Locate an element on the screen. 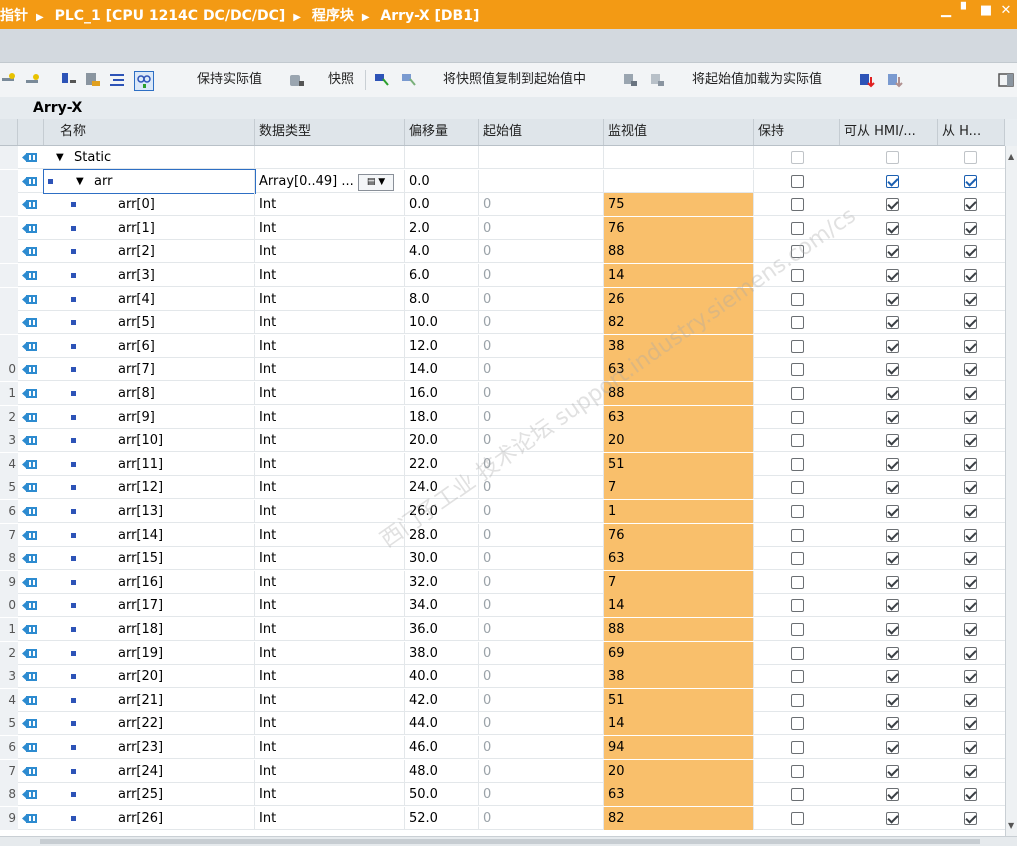  table-row: 1 arr[8] Int 16.0 0 88 is located at coordinates (502, 393).